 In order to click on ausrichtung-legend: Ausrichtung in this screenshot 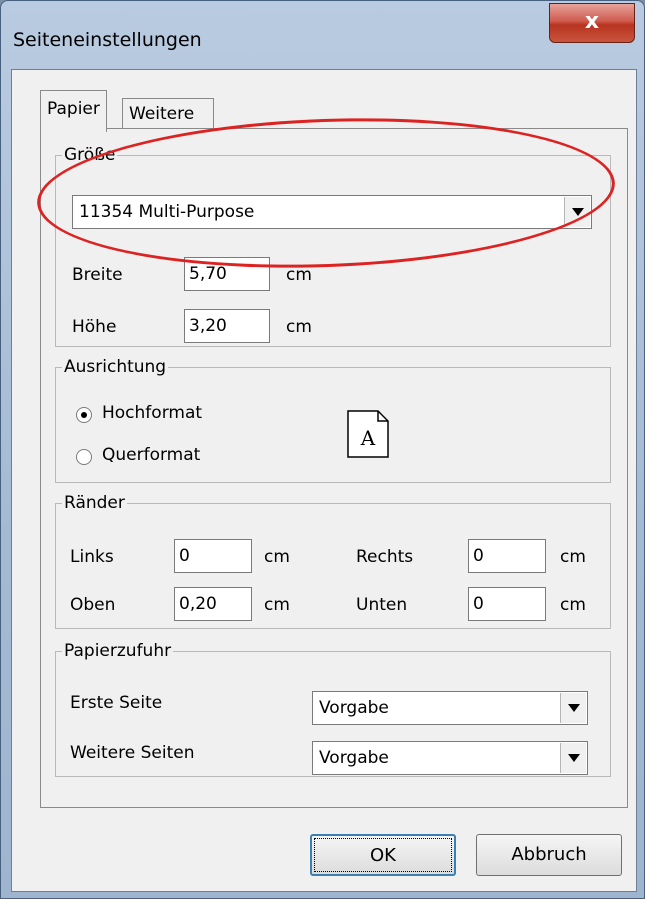, I will do `click(115, 367)`.